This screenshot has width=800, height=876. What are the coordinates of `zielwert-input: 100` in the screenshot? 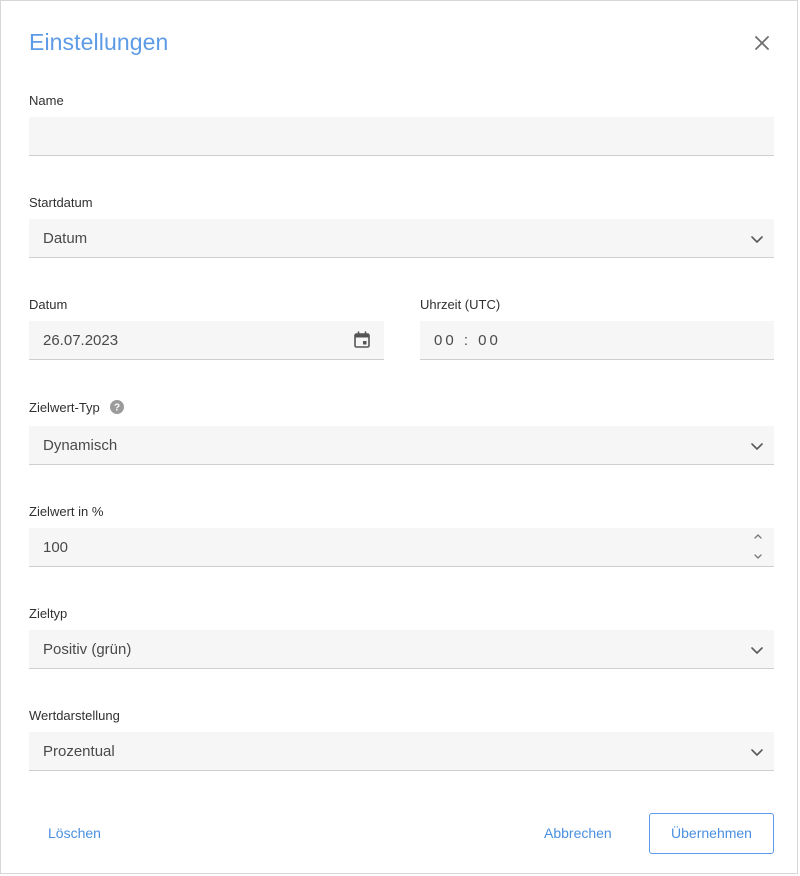 It's located at (401, 547).